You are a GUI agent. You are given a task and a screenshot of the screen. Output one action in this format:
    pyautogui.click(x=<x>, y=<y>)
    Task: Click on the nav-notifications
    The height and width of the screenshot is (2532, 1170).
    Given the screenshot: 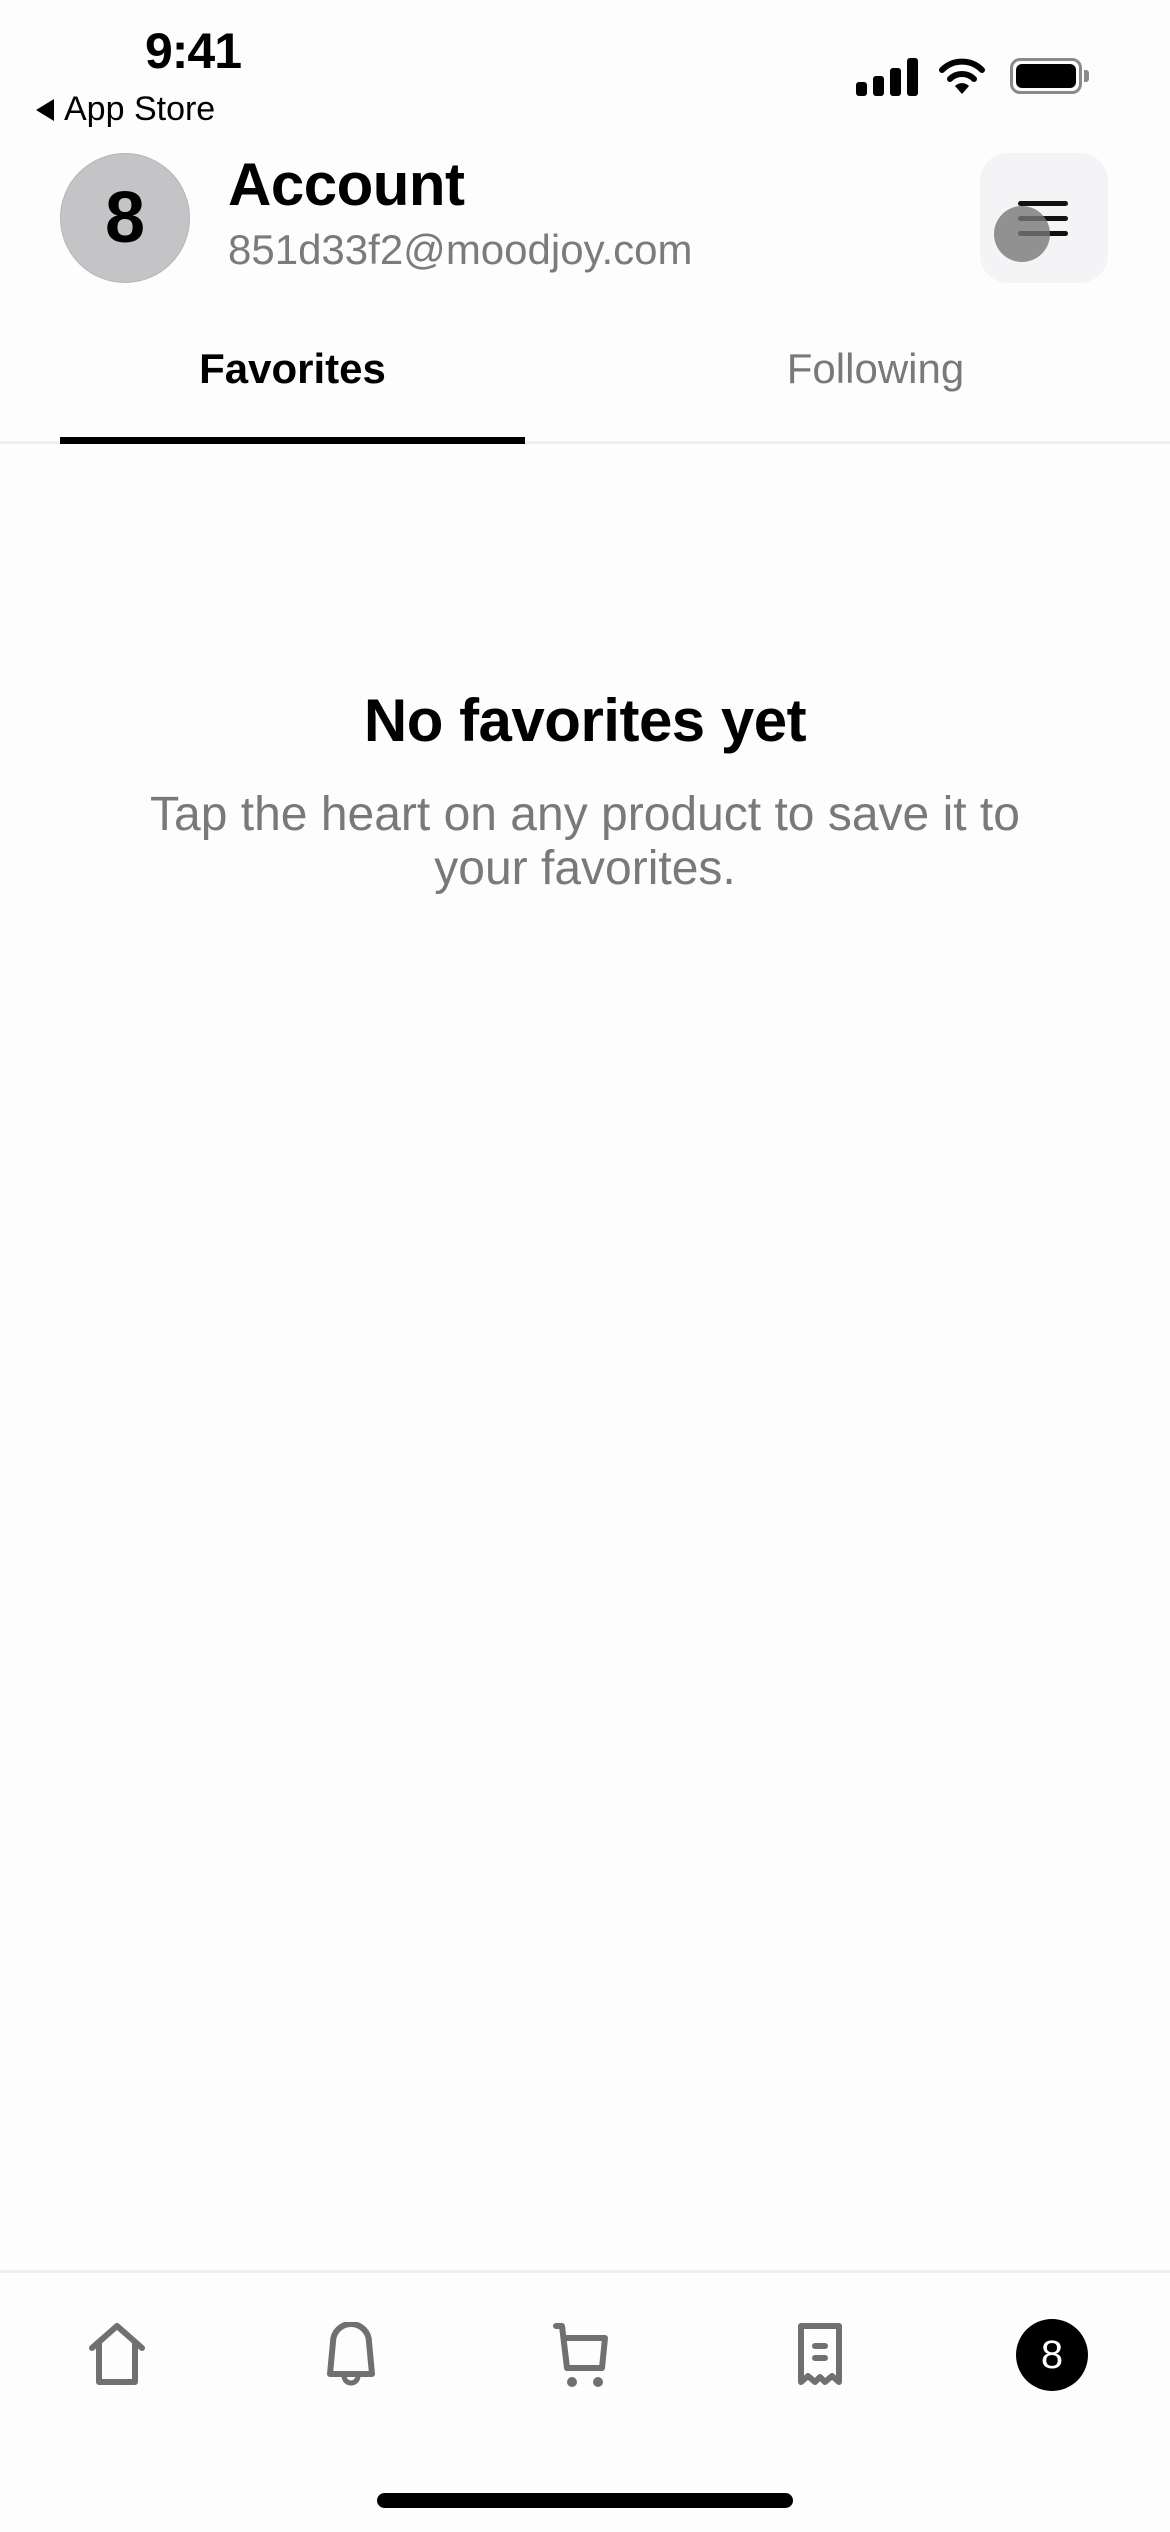 What is the action you would take?
    pyautogui.click(x=351, y=2355)
    